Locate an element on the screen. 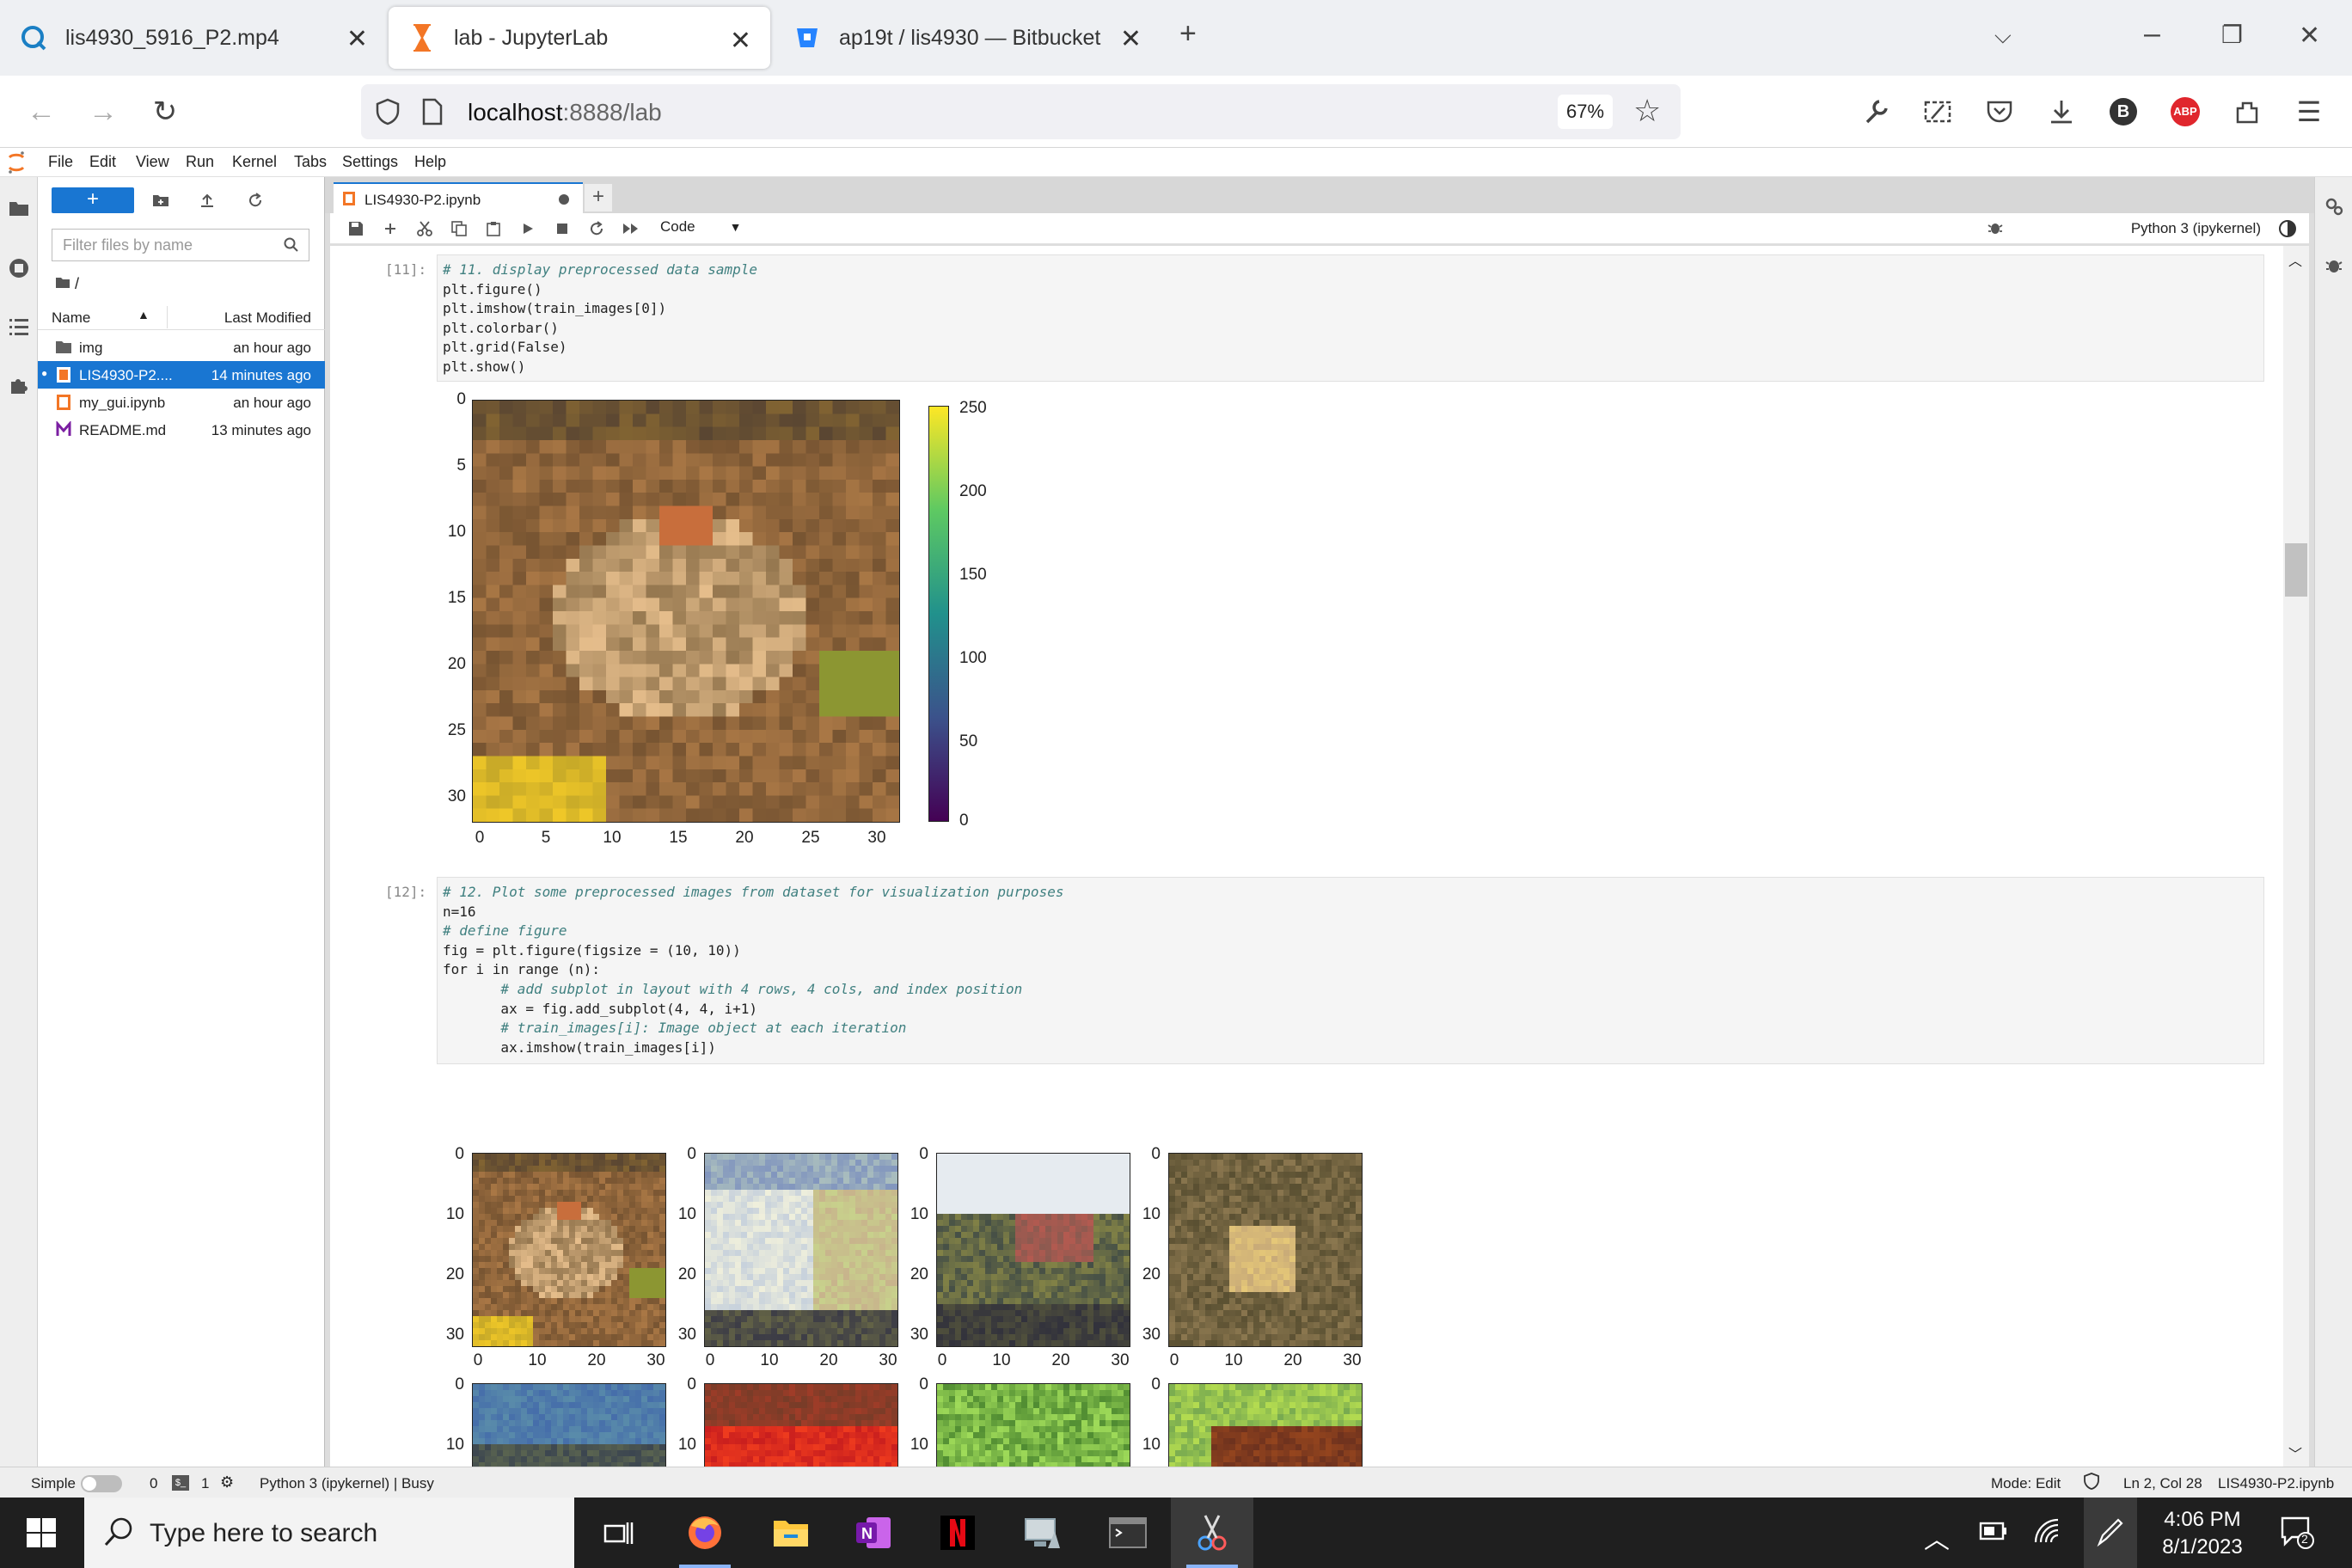 The width and height of the screenshot is (2352, 1568). insert-cell-icon is located at coordinates (390, 228).